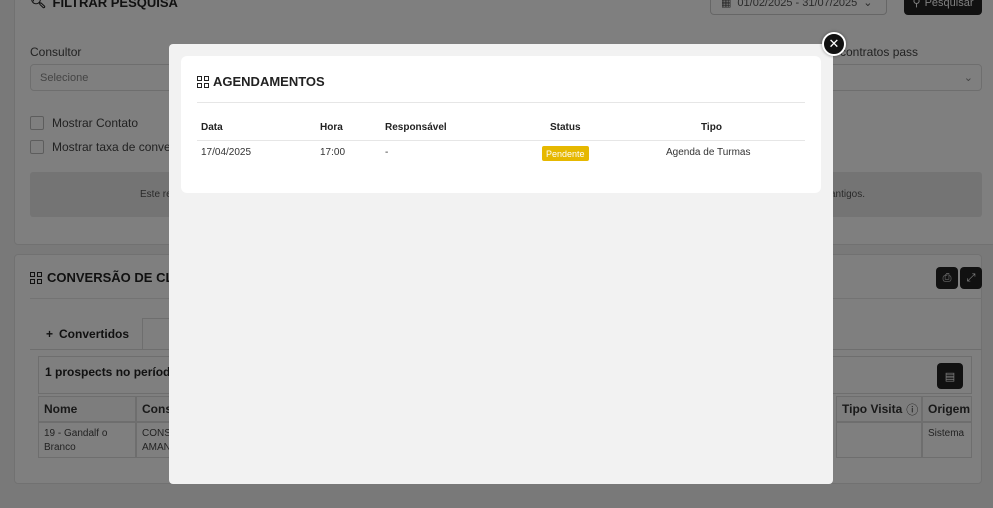 The height and width of the screenshot is (508, 993). I want to click on table-header-line, so click(501, 140).